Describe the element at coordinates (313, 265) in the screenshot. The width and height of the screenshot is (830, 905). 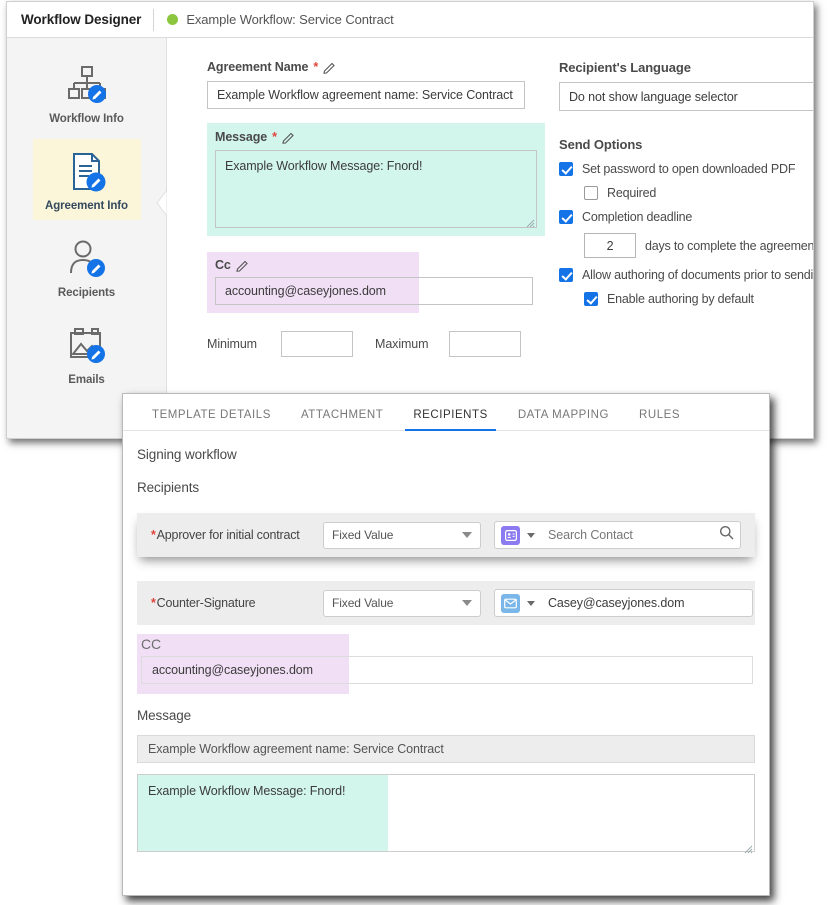
I see `cc-label: Cc` at that location.